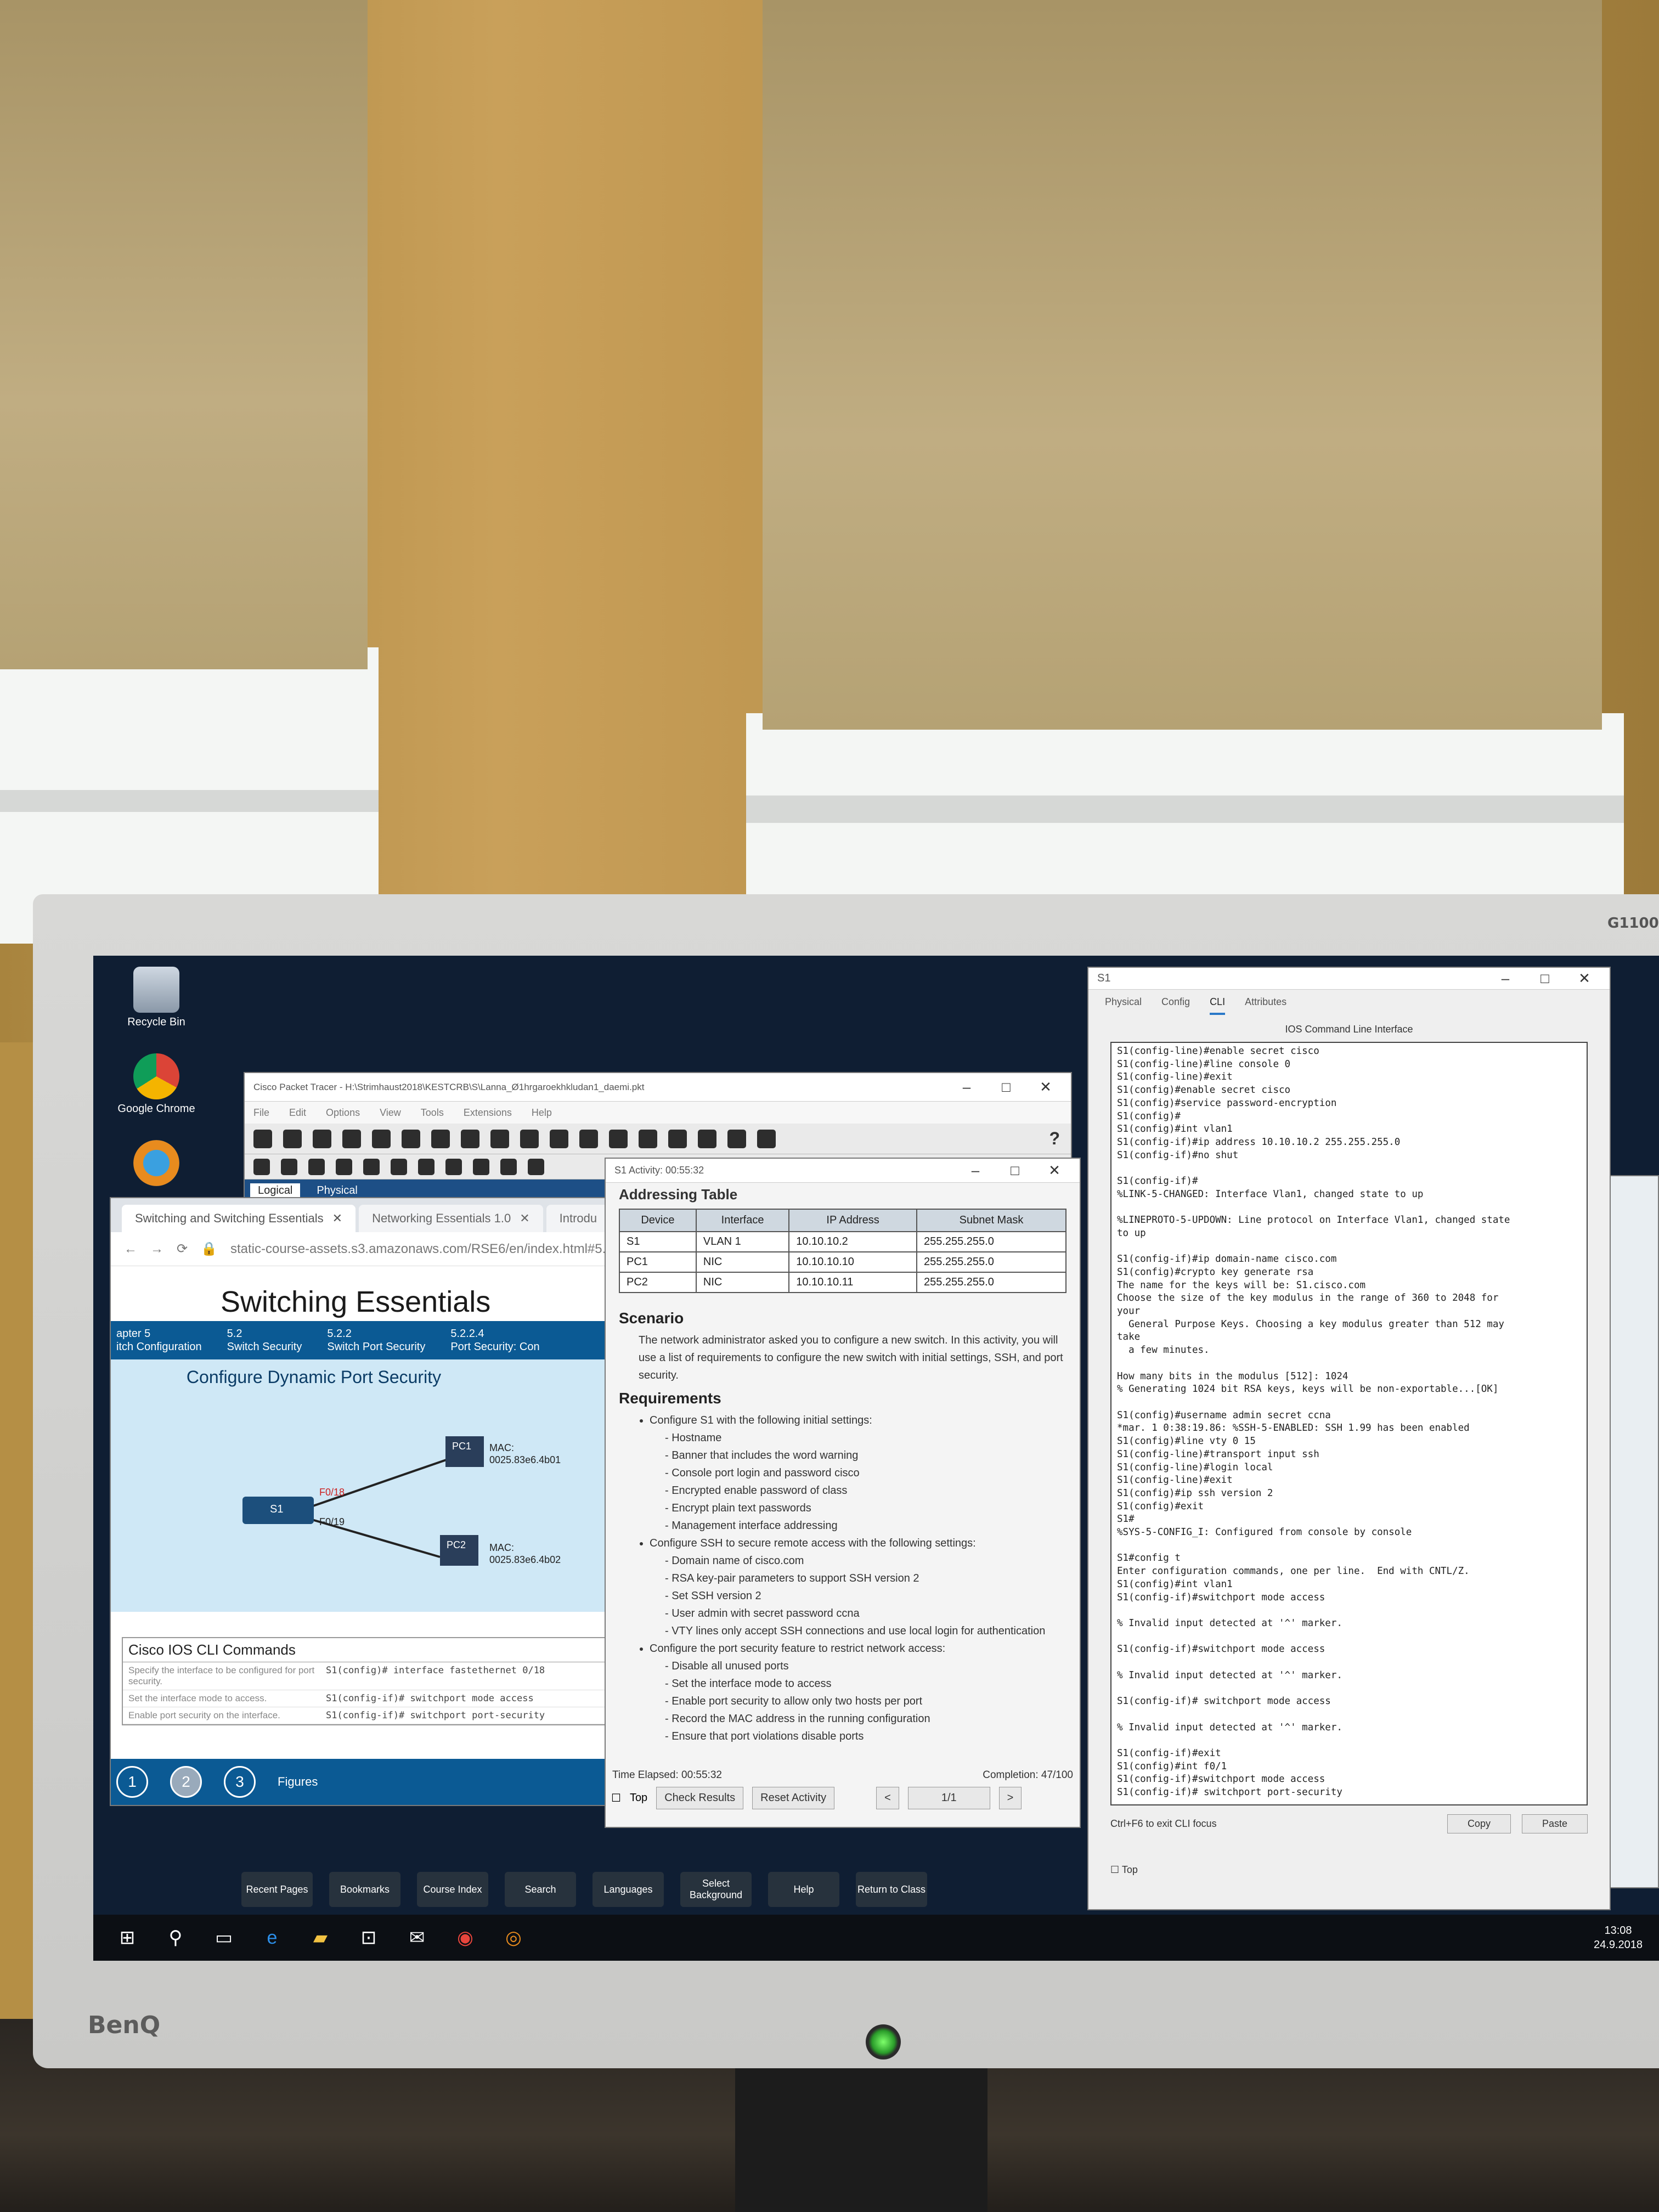 This screenshot has height=2212, width=1659. Describe the element at coordinates (509, 1166) in the screenshot. I see `pdu-icon` at that location.